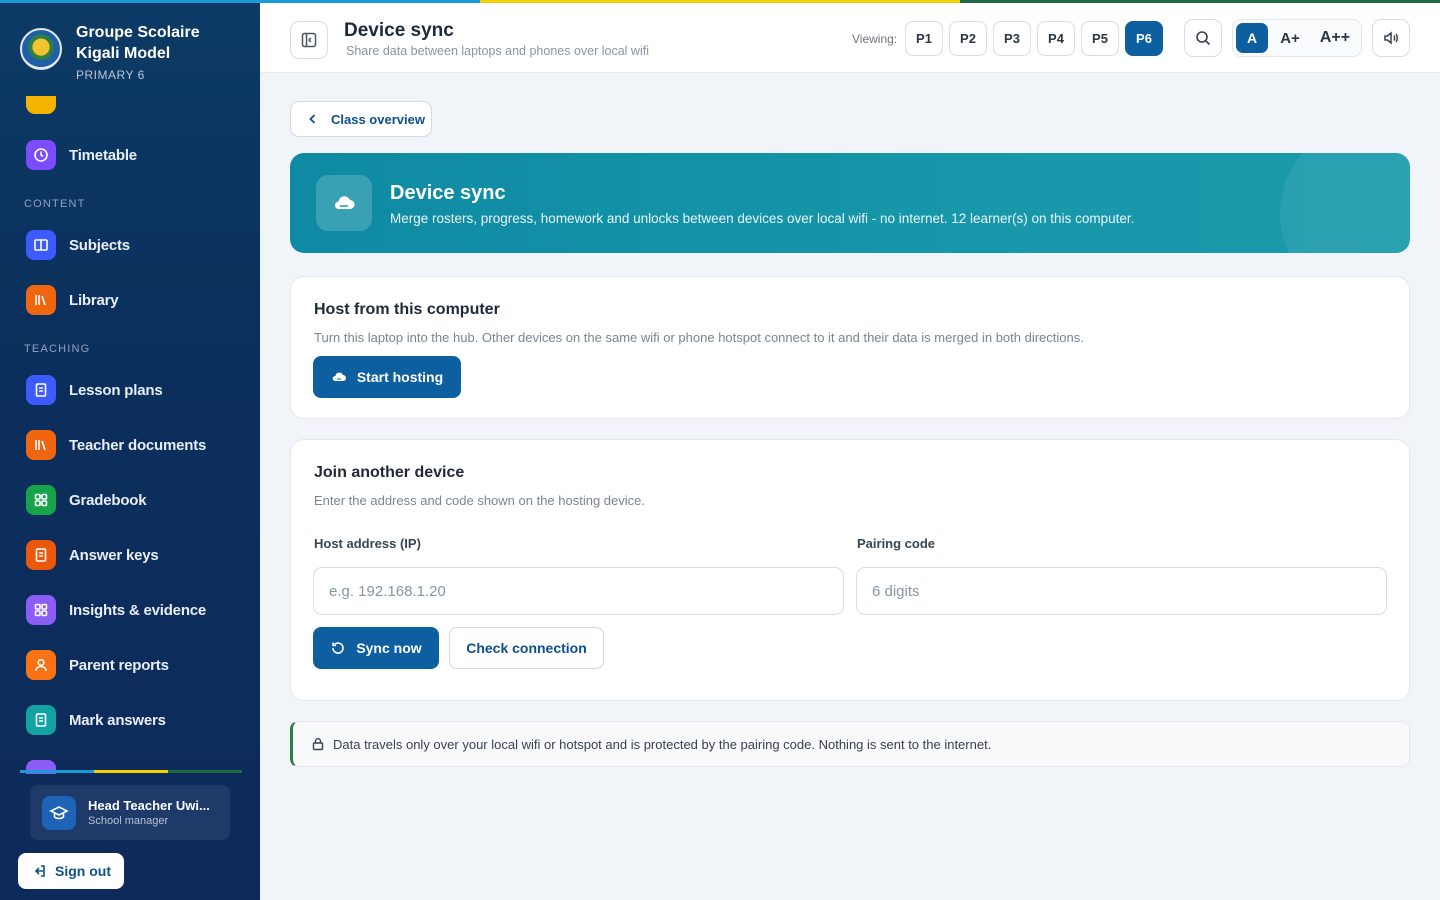 The image size is (1440, 900). Describe the element at coordinates (400, 377) in the screenshot. I see `start-hosting-label: Start hosting` at that location.